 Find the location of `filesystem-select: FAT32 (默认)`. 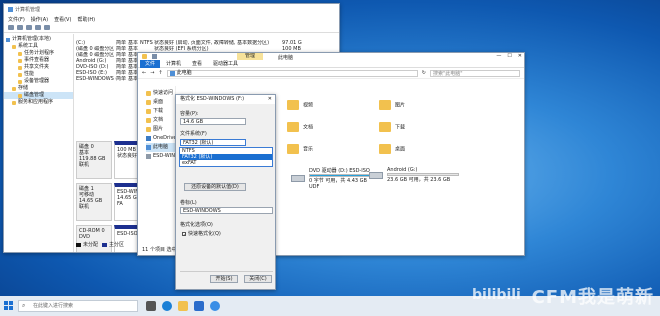

filesystem-select: FAT32 (默认) is located at coordinates (213, 142).